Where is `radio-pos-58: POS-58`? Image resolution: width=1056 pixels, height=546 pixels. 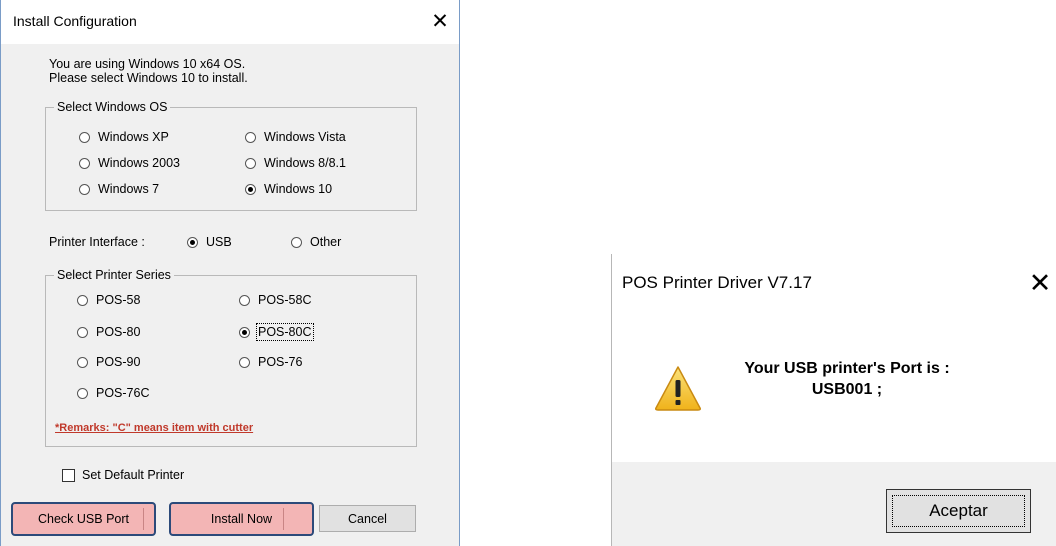
radio-pos-58: POS-58 is located at coordinates (108, 300).